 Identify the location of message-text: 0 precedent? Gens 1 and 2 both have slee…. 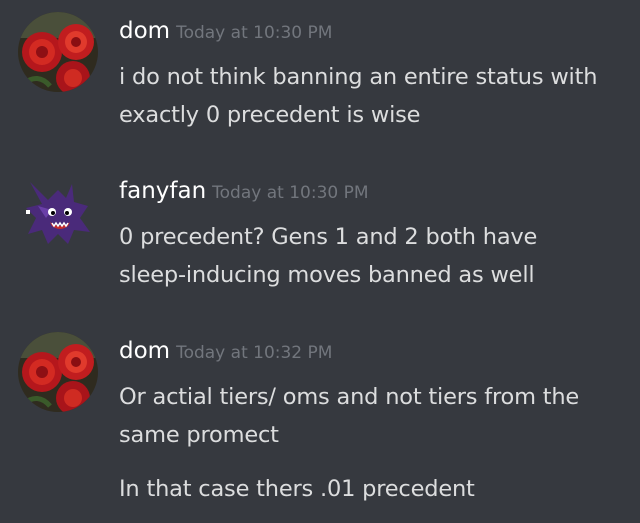
(328, 256).